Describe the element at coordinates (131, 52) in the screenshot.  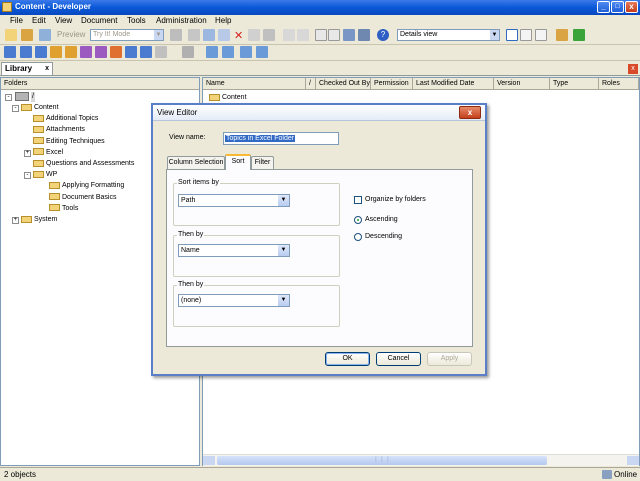
I see `question-icon` at that location.